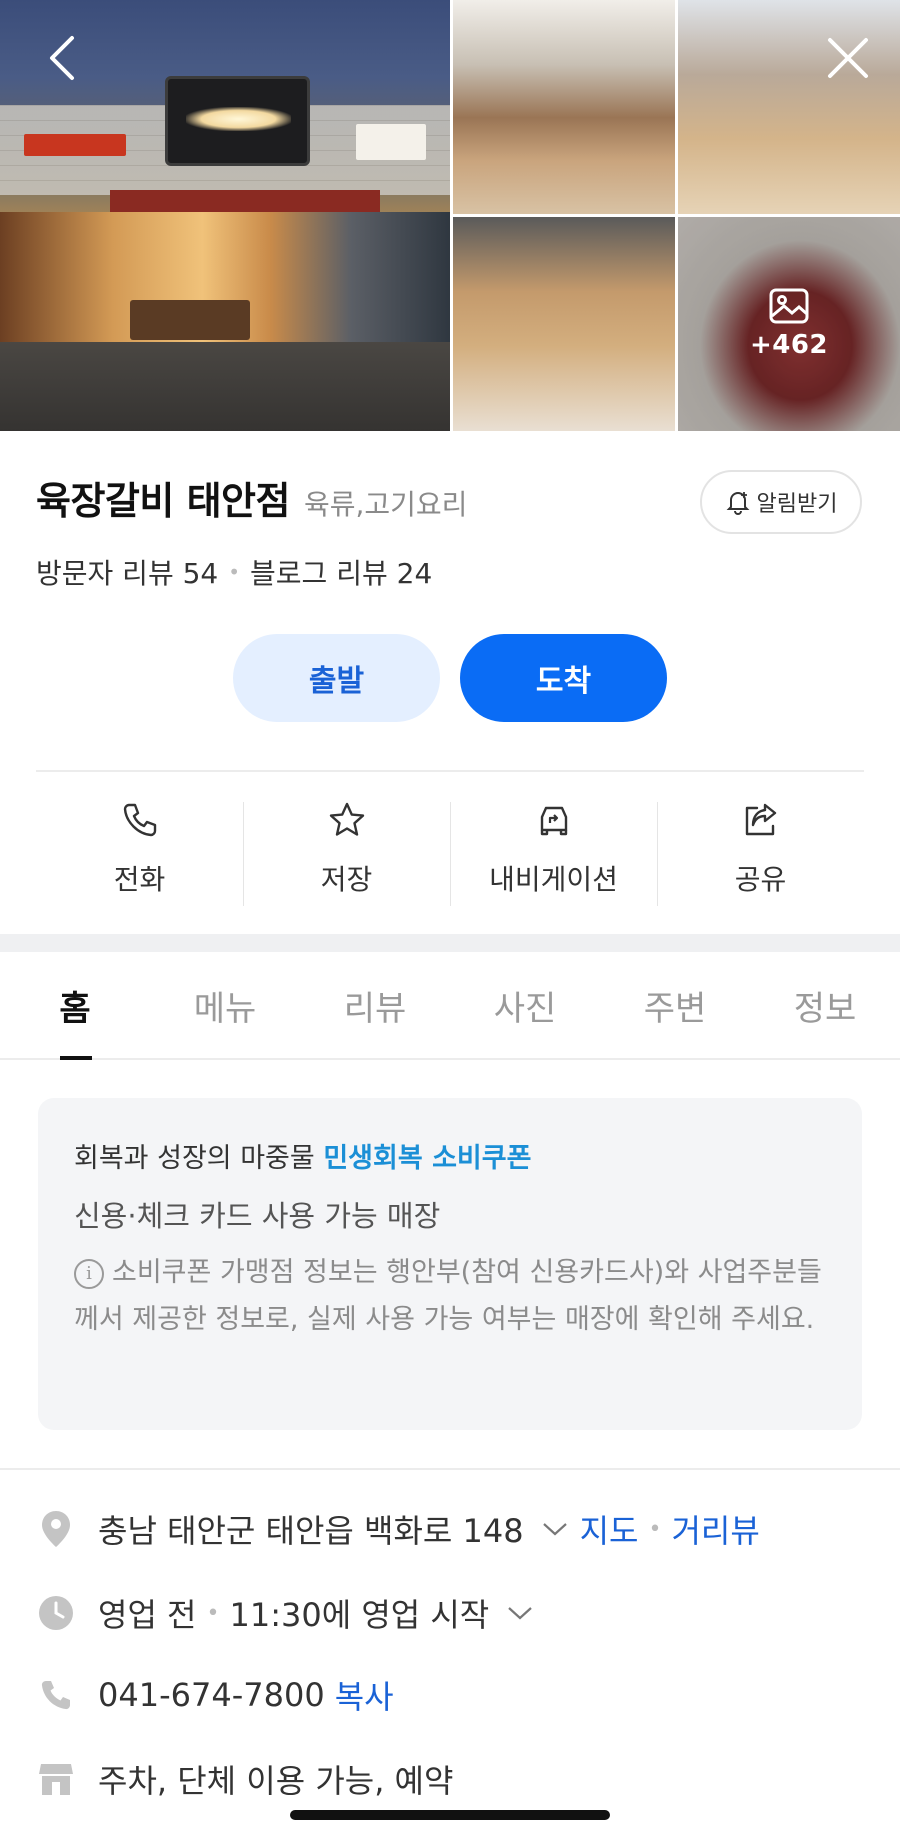 This screenshot has height=1828, width=900. What do you see at coordinates (427, 1158) in the screenshot?
I see `coupon-title-highlight: 민생회복 소비쿠폰` at bounding box center [427, 1158].